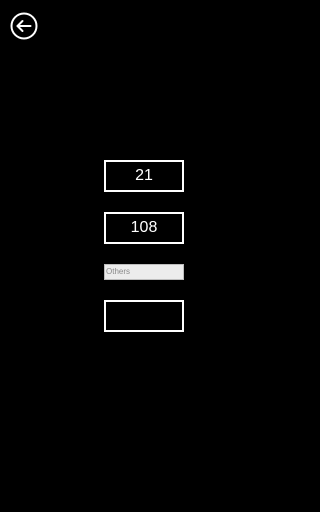 The image size is (320, 512). I want to click on category-select-value: Others, so click(118, 271).